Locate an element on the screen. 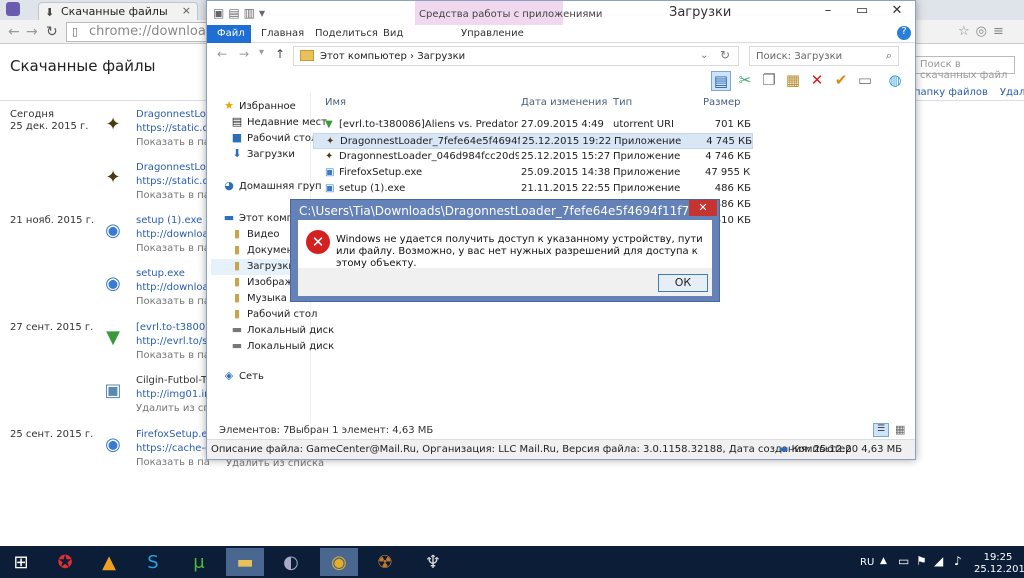  copy-icon: ❐ is located at coordinates (769, 81).